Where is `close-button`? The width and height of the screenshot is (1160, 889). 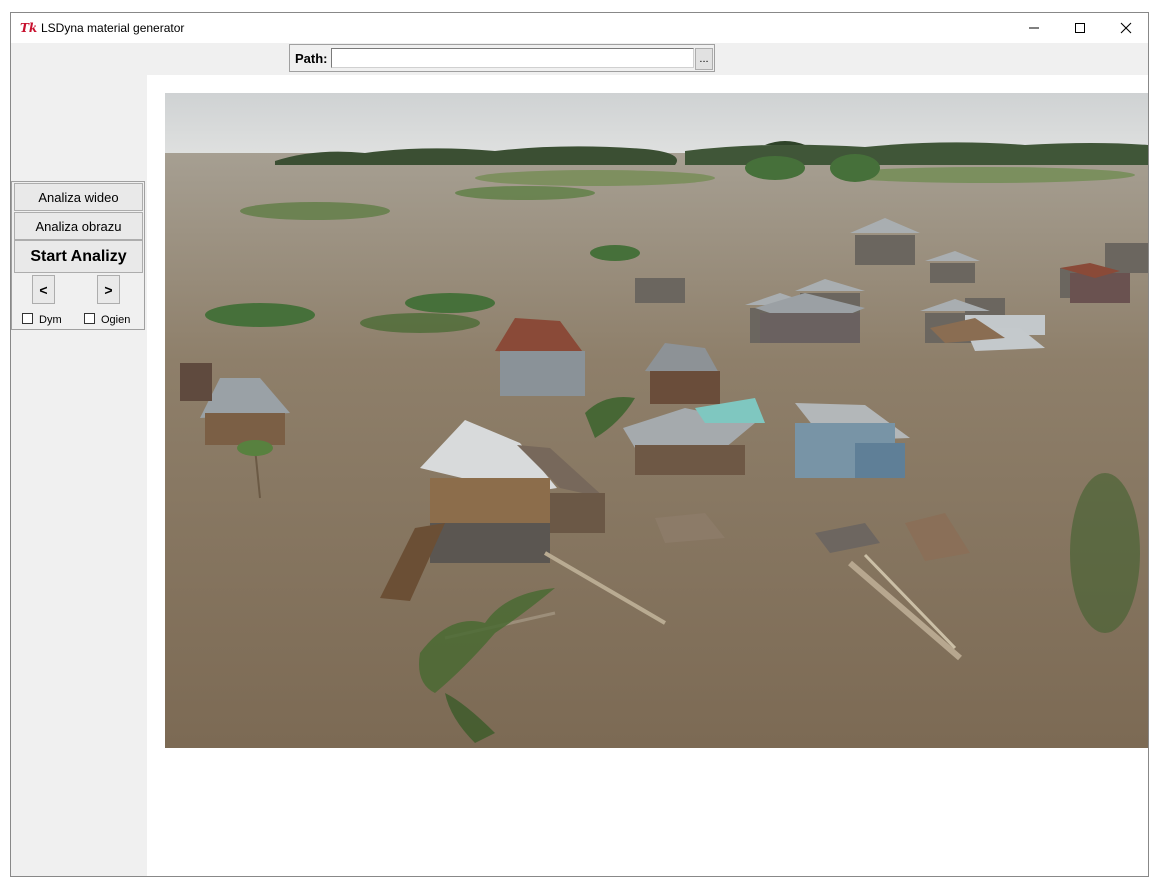
close-button is located at coordinates (1125, 28).